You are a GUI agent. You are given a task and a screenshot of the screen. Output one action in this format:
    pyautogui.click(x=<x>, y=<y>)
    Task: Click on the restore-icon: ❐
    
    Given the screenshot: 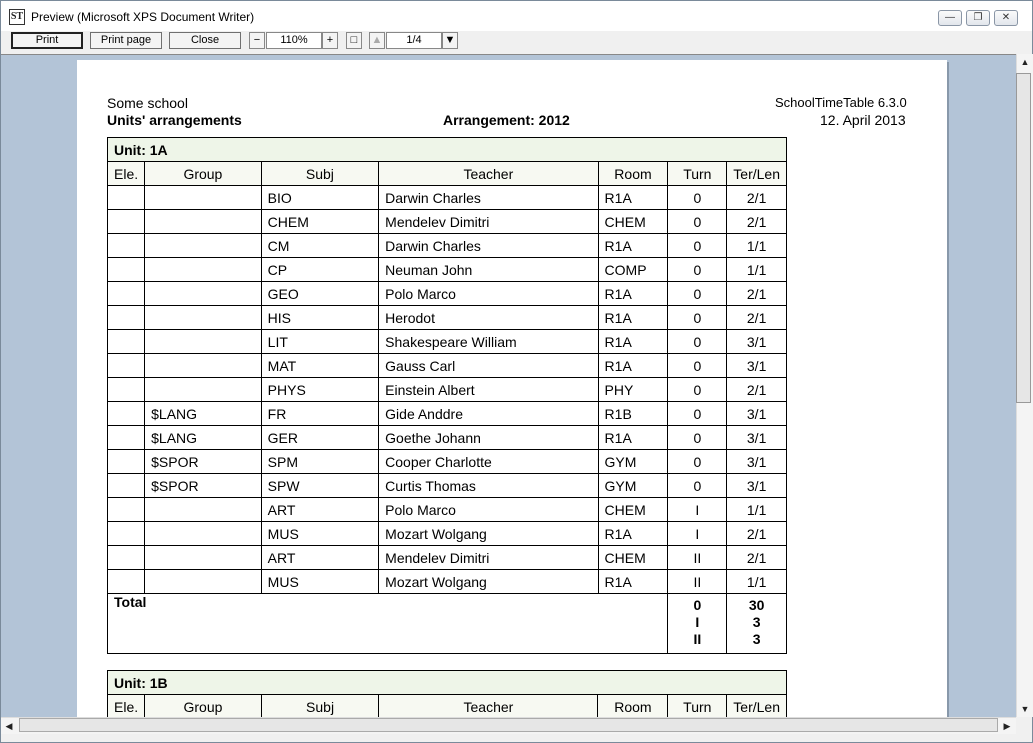 What is the action you would take?
    pyautogui.click(x=978, y=17)
    